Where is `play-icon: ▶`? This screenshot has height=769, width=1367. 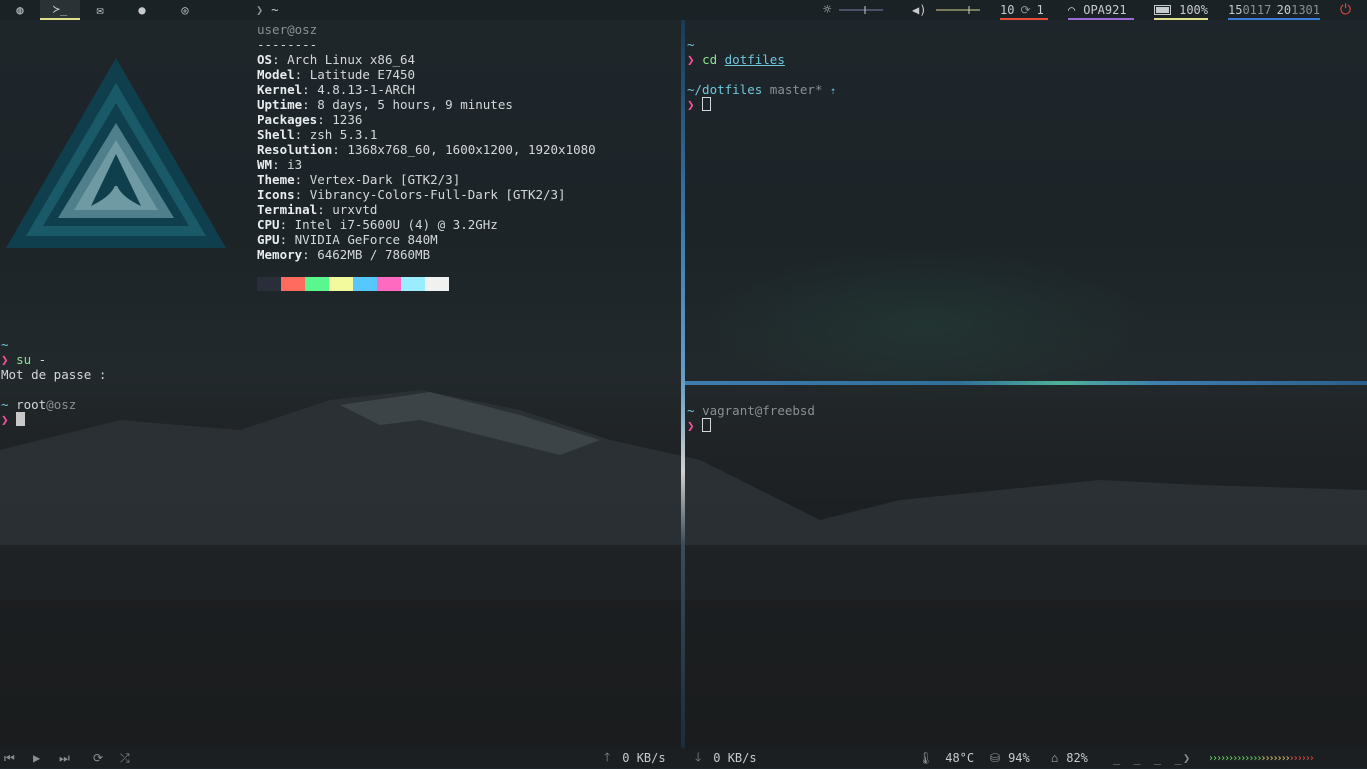
play-icon: ▶ is located at coordinates (37, 758).